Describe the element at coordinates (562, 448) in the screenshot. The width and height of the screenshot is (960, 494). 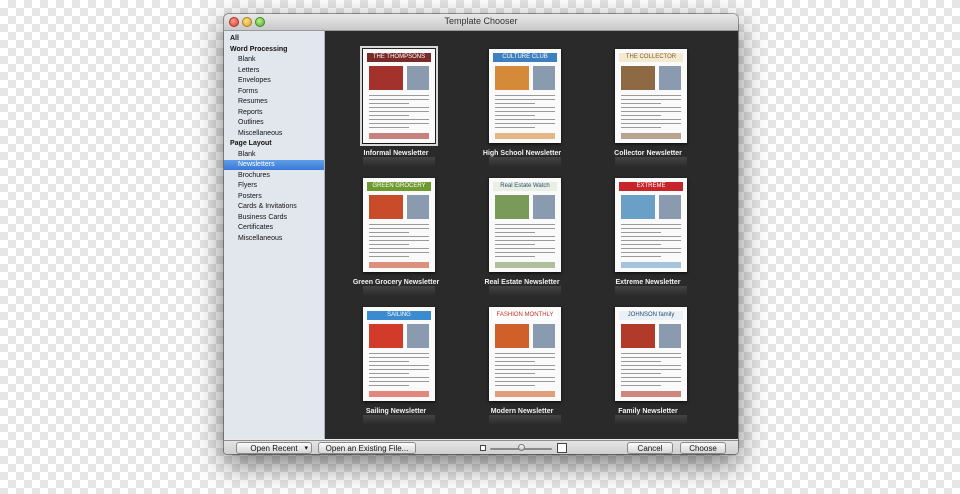
I see `large-thumbnail-icon` at that location.